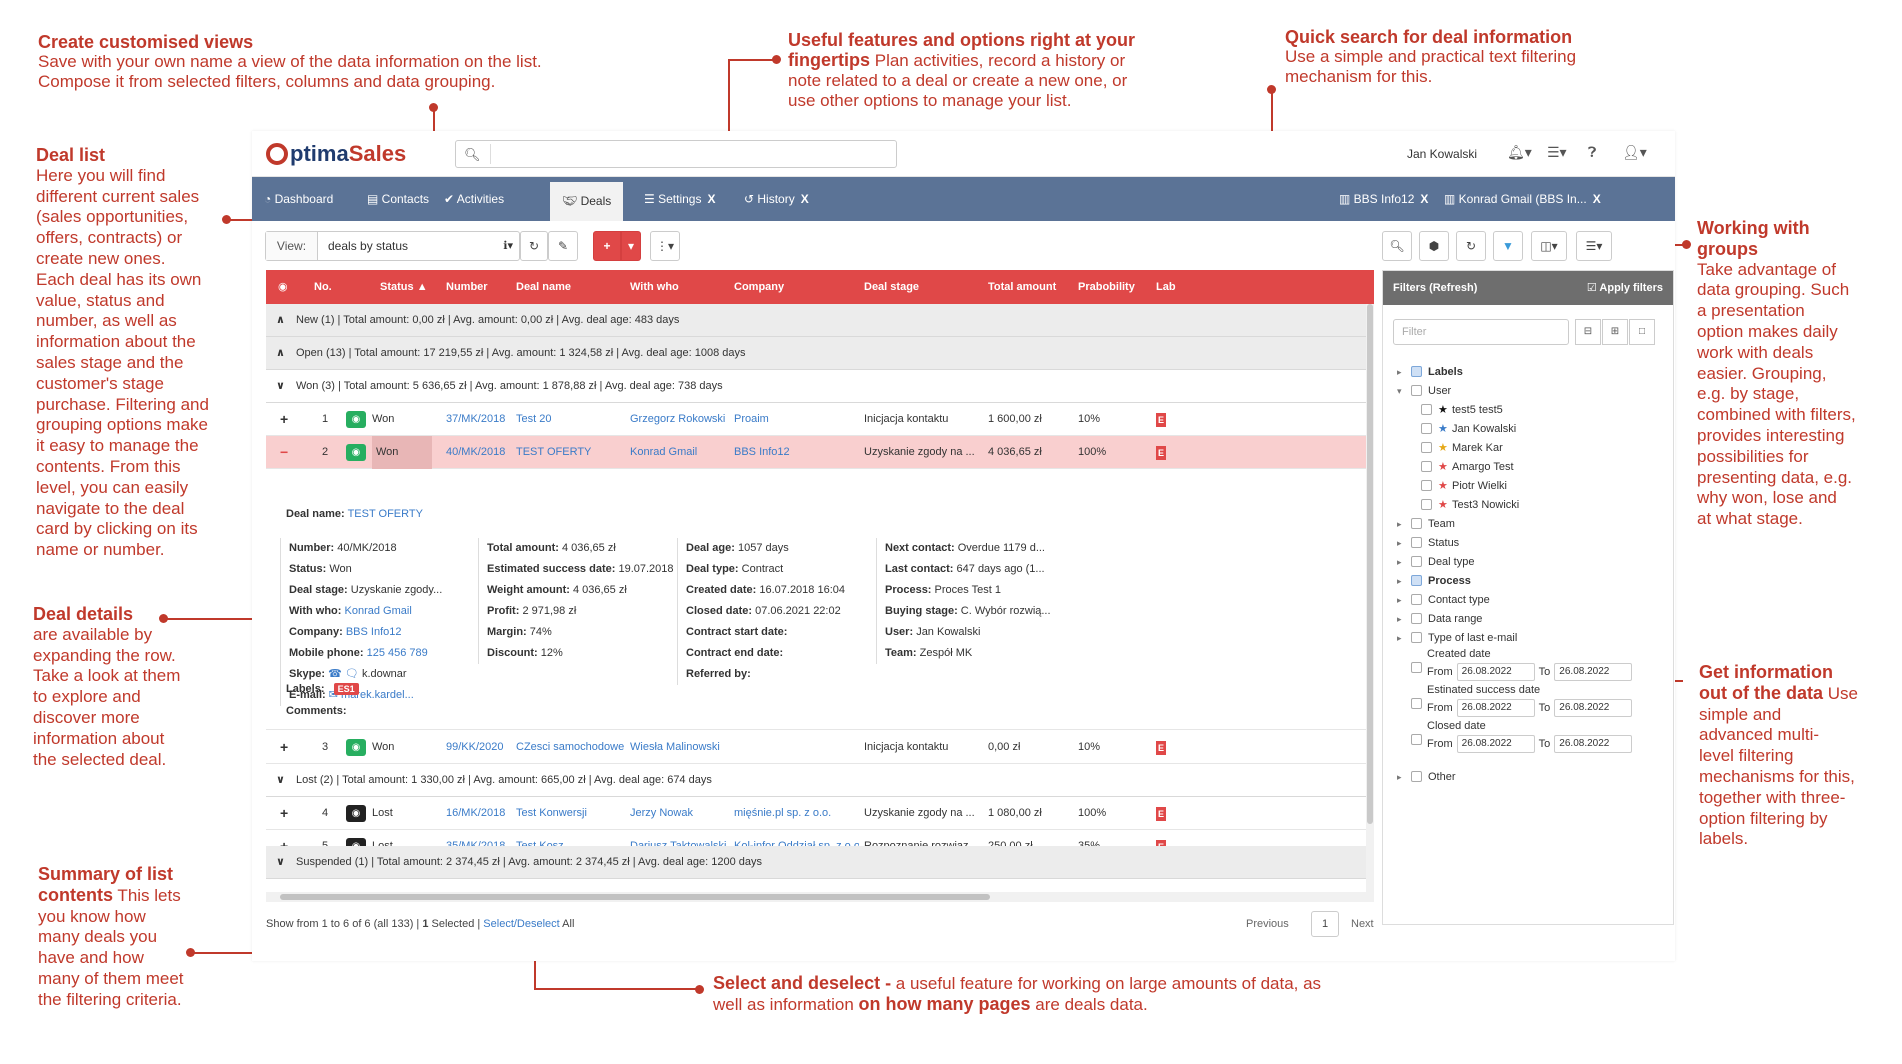 Image resolution: width=1902 pixels, height=1064 pixels. I want to click on clear-filter-button: □, so click(1642, 332).